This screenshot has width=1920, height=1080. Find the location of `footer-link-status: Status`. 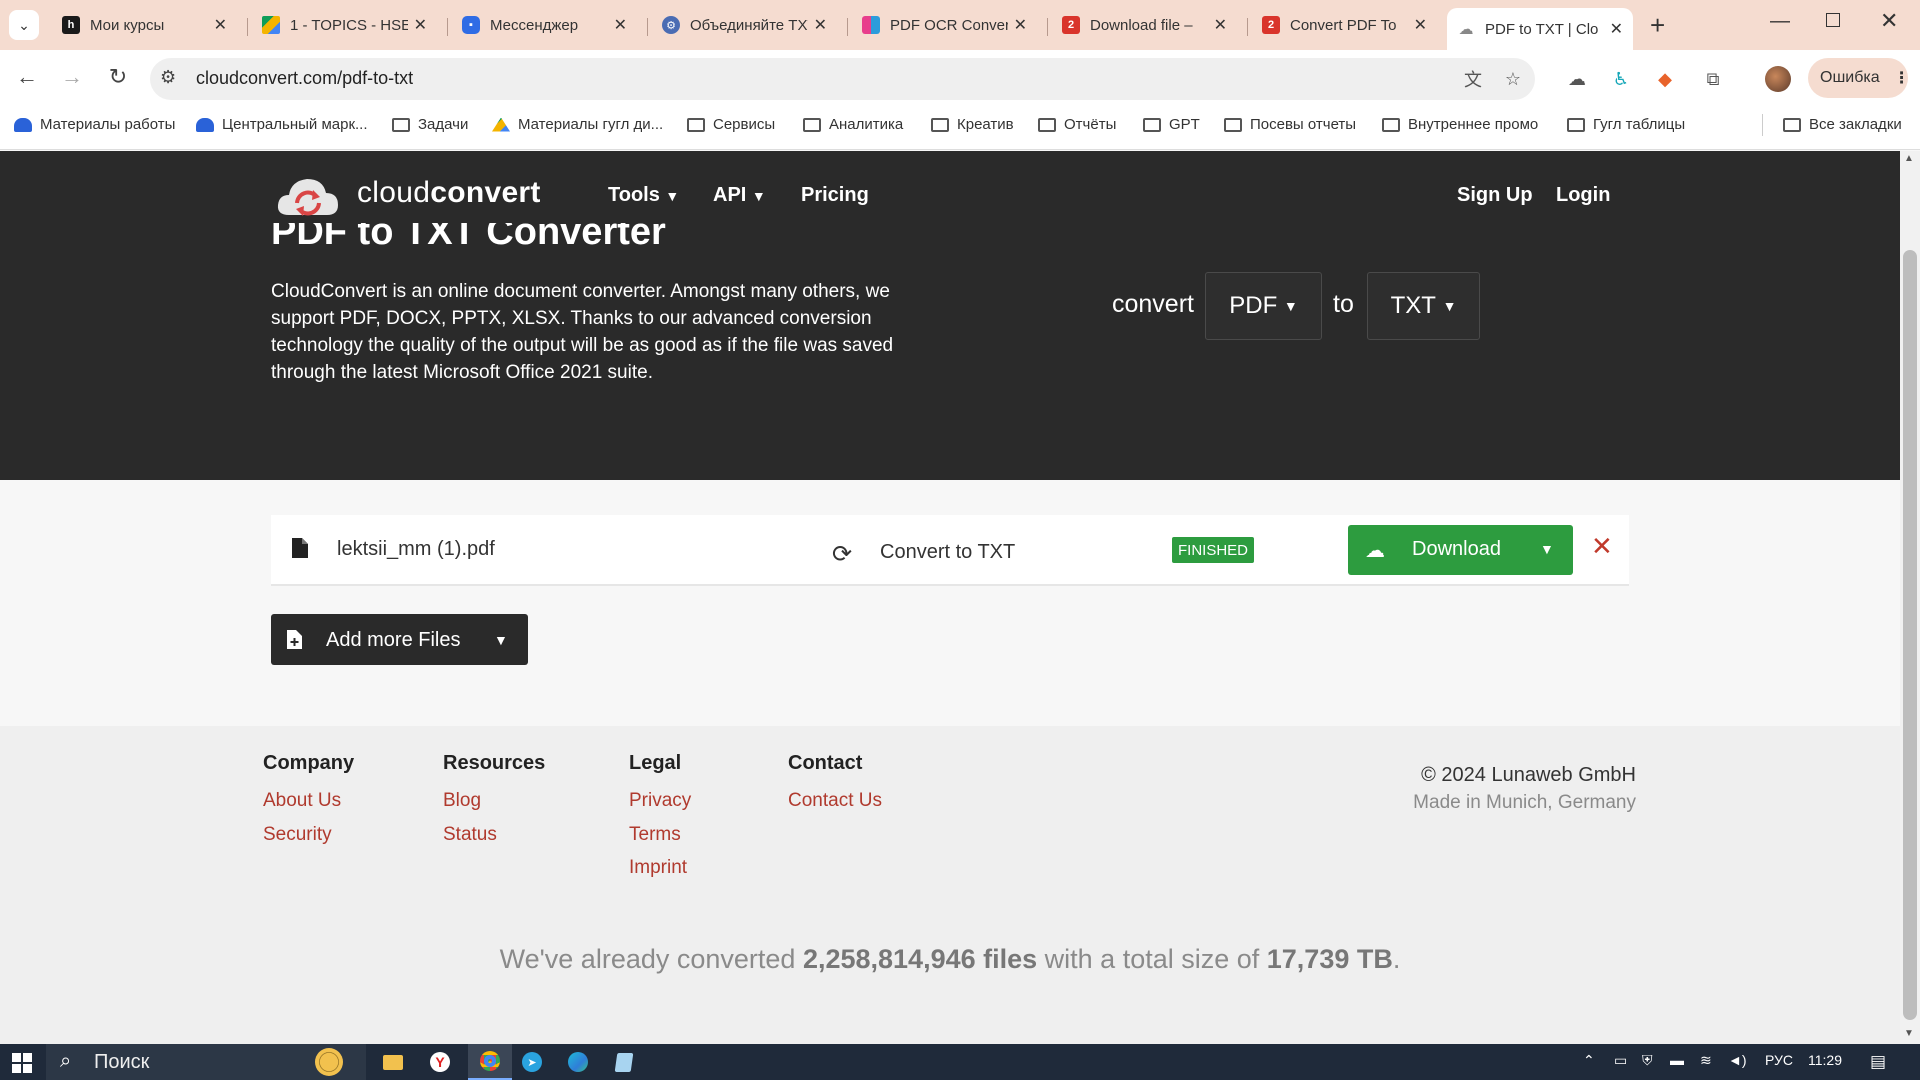

footer-link-status: Status is located at coordinates (470, 835).